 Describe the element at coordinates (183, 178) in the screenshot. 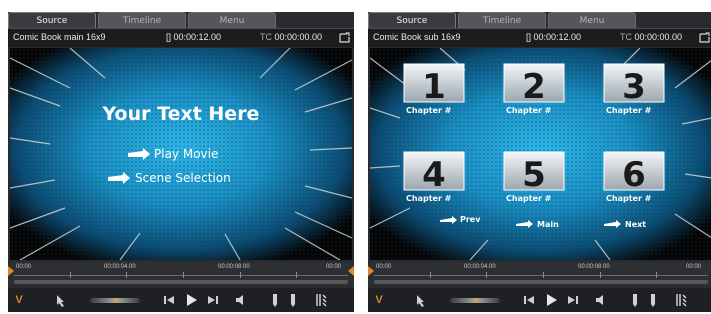

I see `scene-selection-button: Scene Selection` at that location.